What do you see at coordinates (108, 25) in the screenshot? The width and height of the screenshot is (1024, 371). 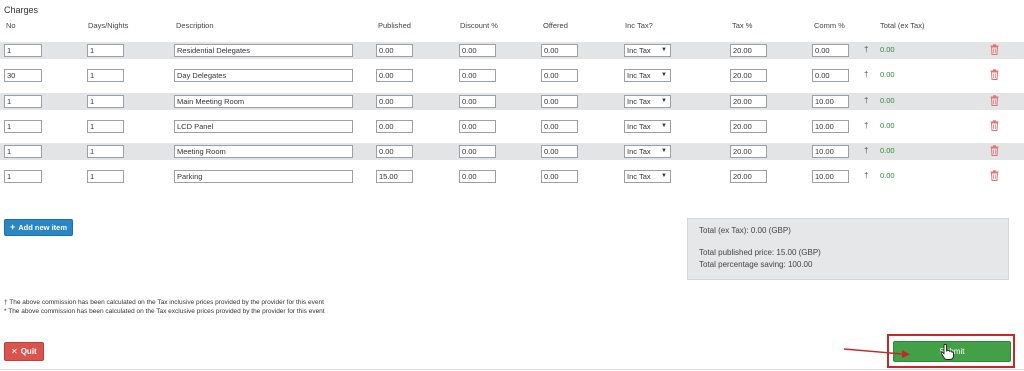 I see `header-days-nights: Days/Nights` at bounding box center [108, 25].